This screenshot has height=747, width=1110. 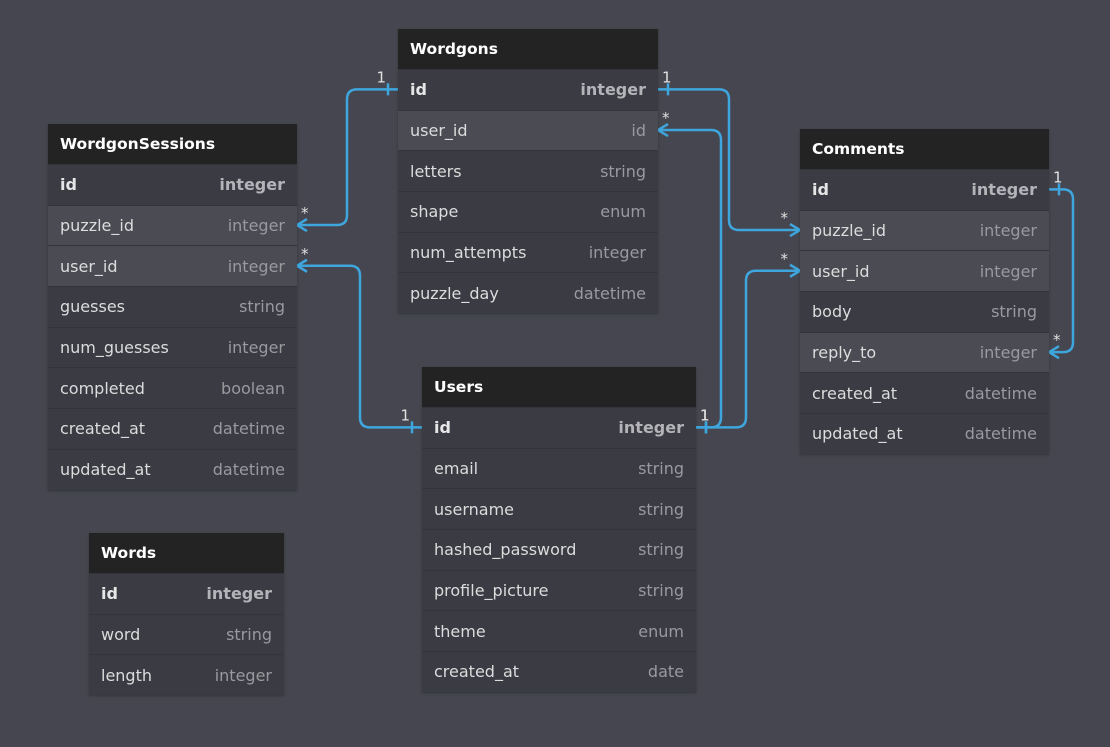 I want to click on field-name: username, so click(x=474, y=509).